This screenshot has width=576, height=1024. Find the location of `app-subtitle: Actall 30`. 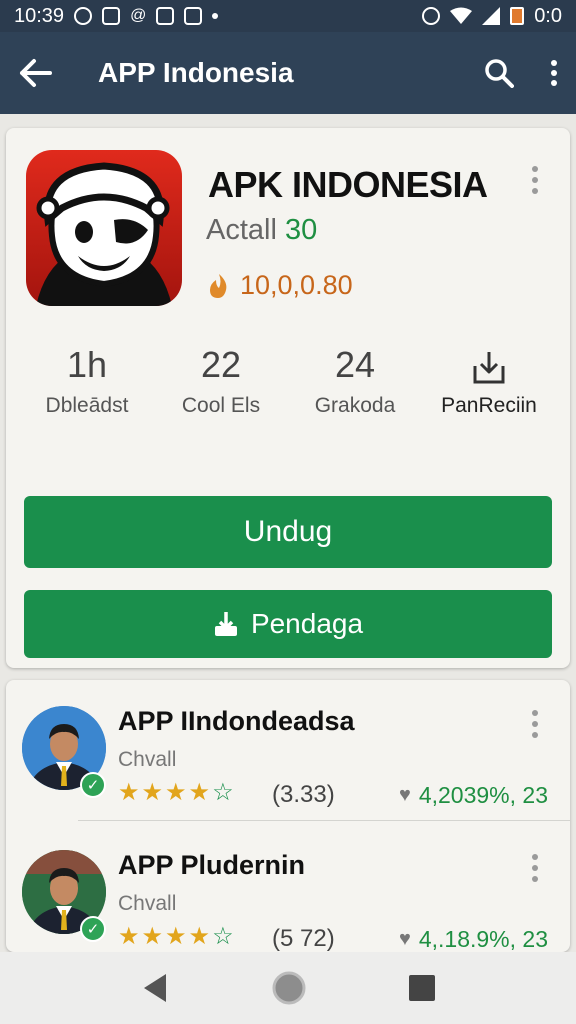

app-subtitle: Actall 30 is located at coordinates (261, 230).